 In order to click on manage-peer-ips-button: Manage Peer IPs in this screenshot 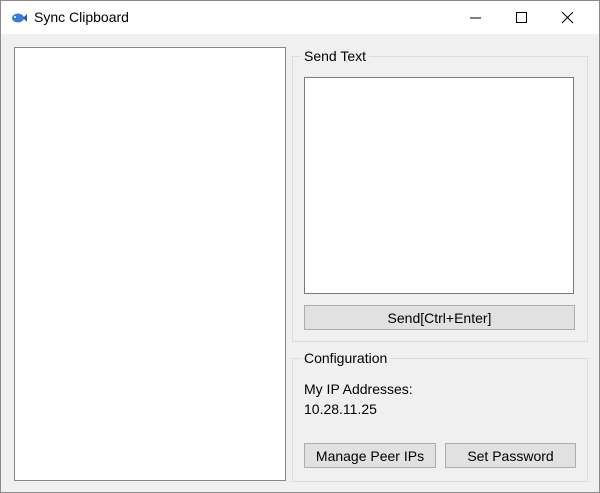, I will do `click(370, 455)`.